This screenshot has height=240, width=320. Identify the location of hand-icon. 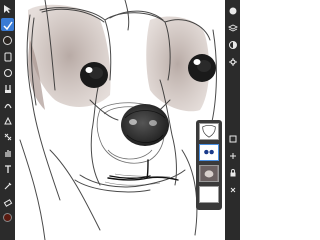
(7, 153).